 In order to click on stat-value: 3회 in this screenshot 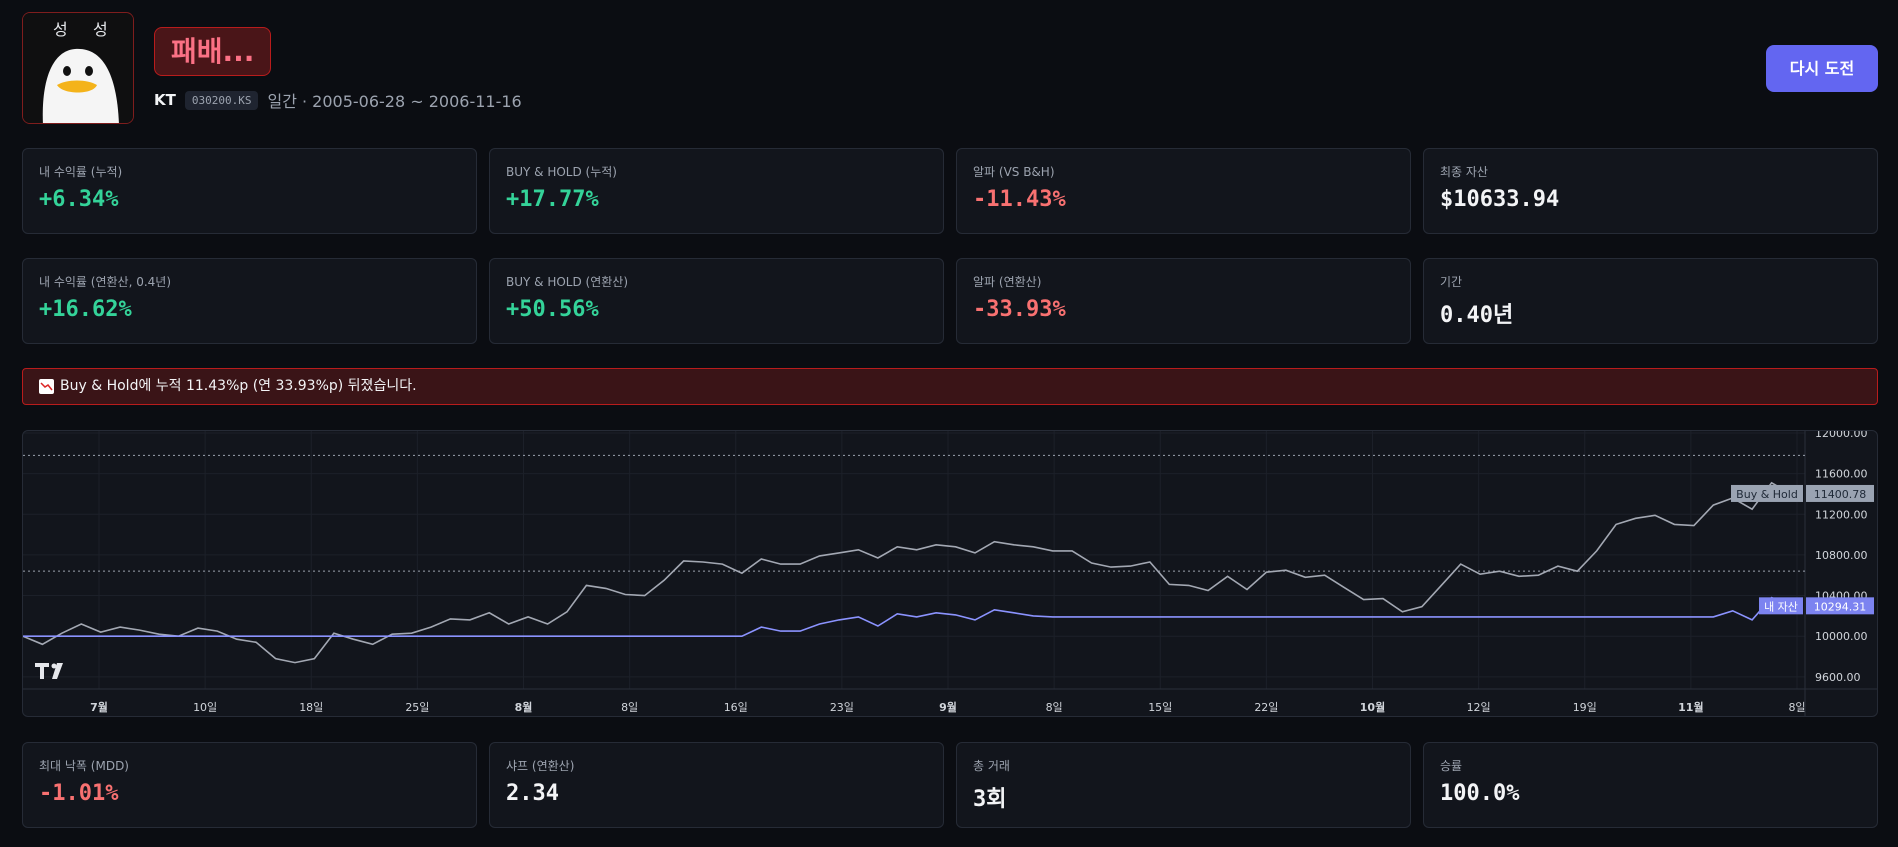, I will do `click(990, 799)`.